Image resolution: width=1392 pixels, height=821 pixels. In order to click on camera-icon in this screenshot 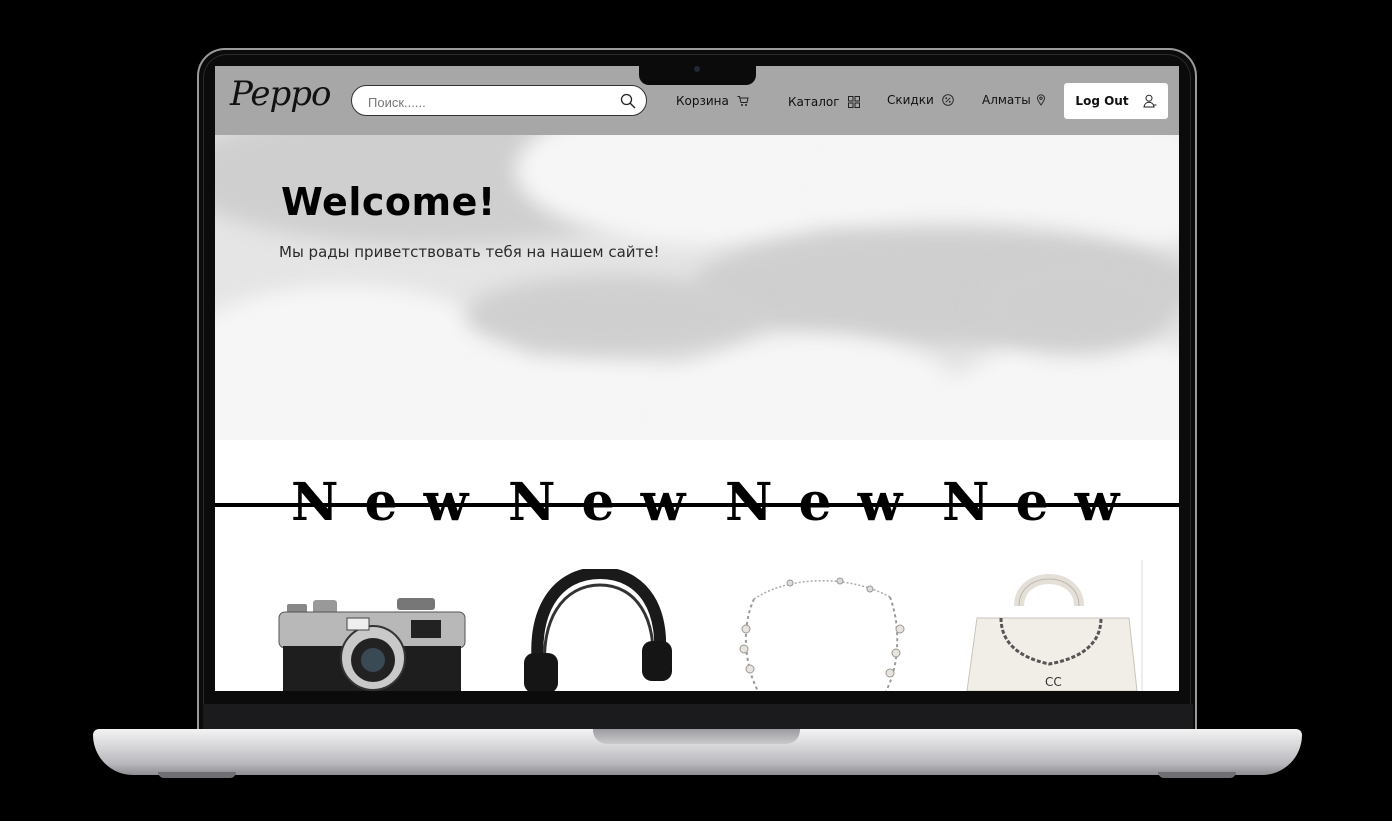, I will do `click(372, 644)`.